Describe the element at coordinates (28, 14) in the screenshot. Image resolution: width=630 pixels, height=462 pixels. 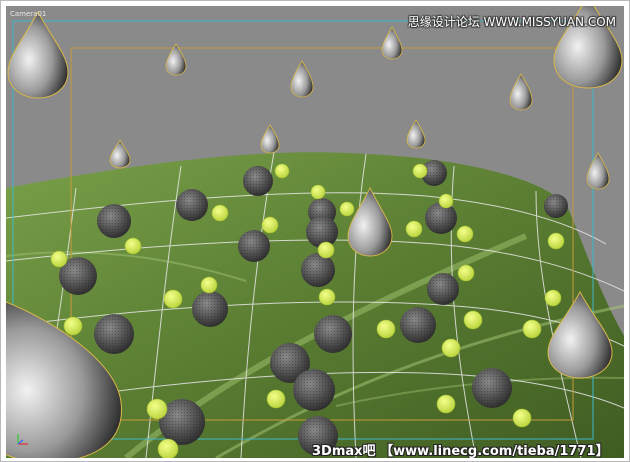
I see `viewport-label: Camera01` at that location.